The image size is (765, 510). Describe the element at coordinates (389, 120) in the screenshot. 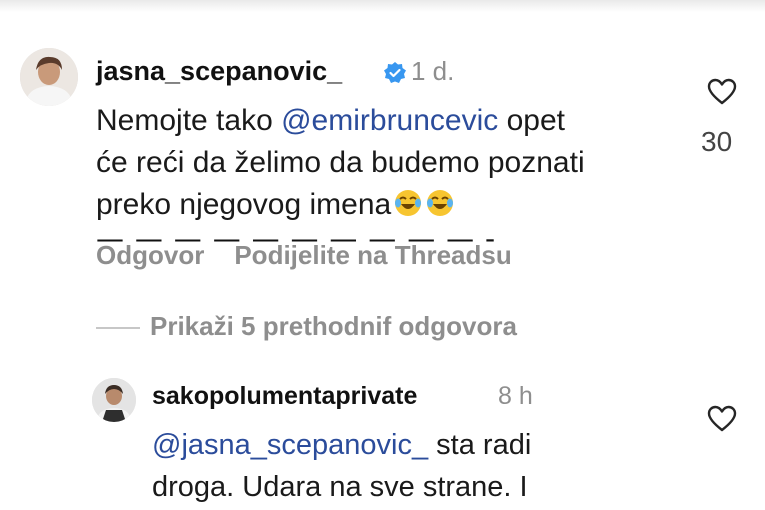

I see `mention-link: @emirbruncevic` at that location.